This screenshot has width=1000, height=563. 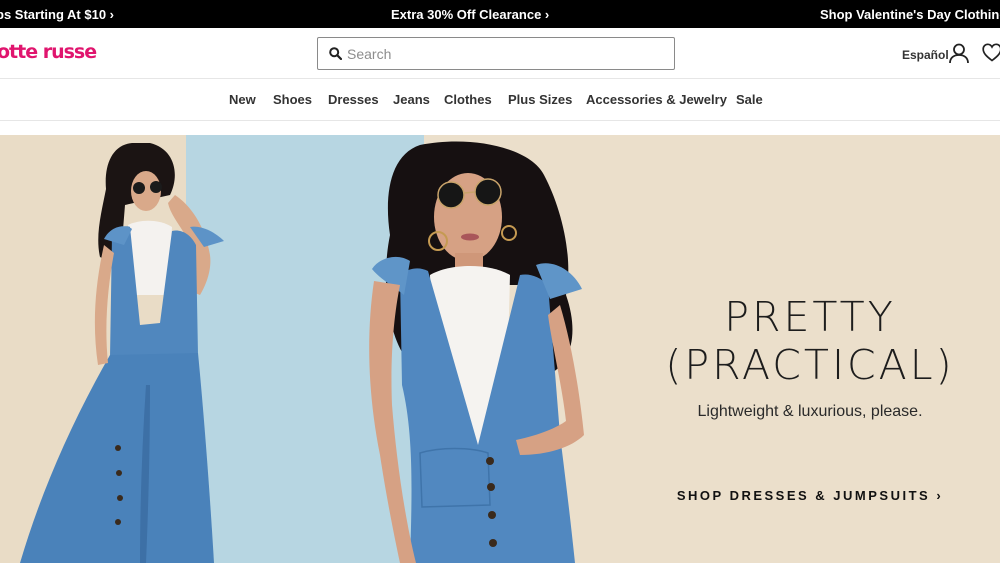 What do you see at coordinates (292, 99) in the screenshot?
I see `nav-item-shoes: Shoes` at bounding box center [292, 99].